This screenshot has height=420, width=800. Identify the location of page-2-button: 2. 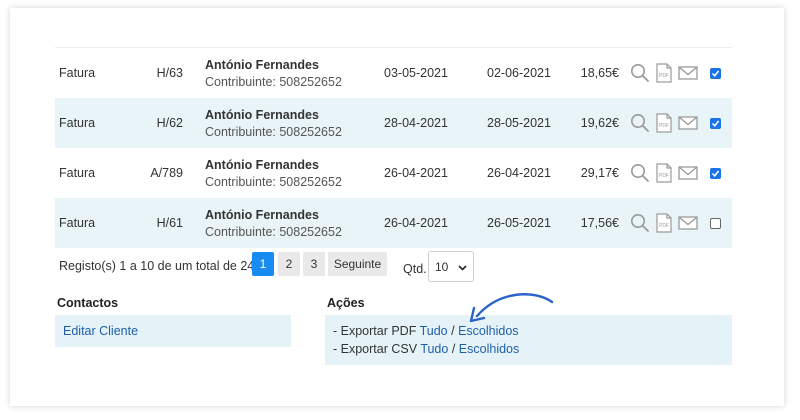
(289, 264).